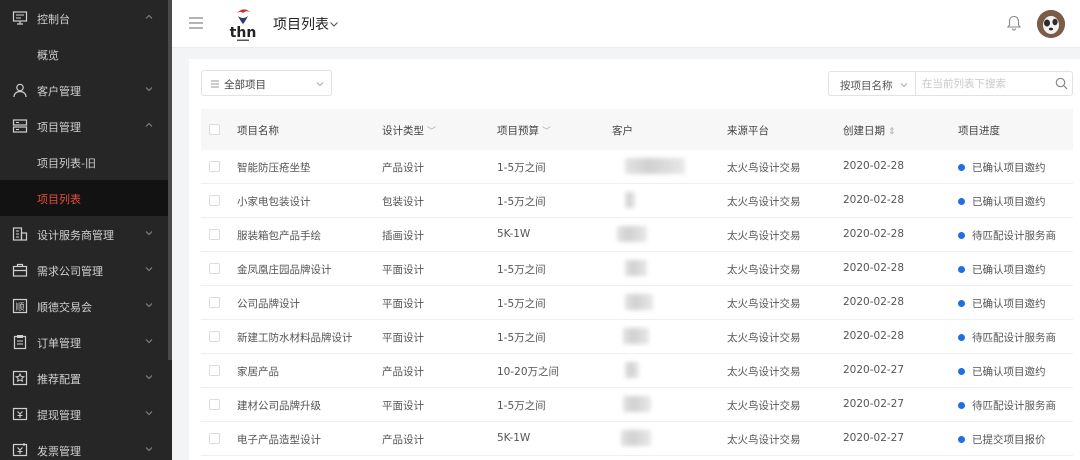  Describe the element at coordinates (245, 85) in the screenshot. I see `filter-label: 全部项目` at that location.